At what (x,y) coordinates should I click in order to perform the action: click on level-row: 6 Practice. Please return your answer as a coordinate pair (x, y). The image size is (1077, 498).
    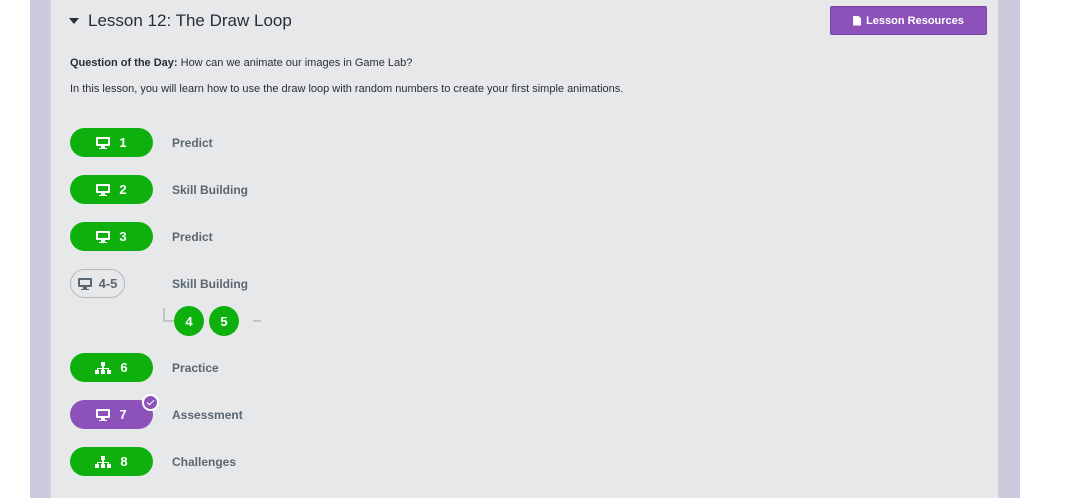
    Looking at the image, I should click on (144, 367).